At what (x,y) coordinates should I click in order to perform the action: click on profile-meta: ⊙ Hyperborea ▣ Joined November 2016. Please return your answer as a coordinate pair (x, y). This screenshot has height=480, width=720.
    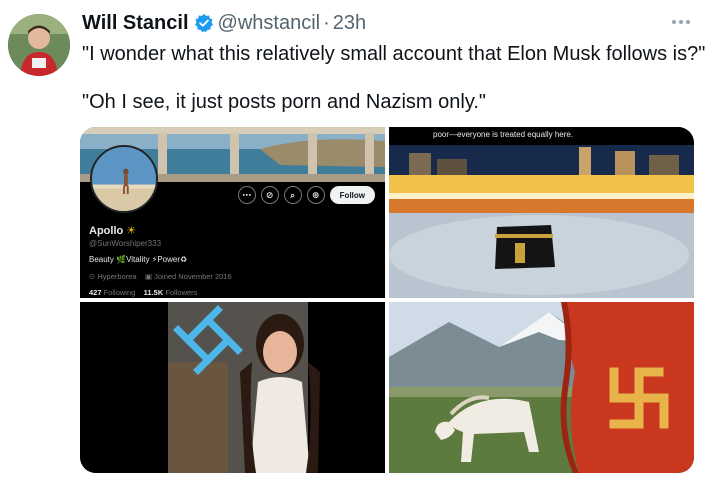
    Looking at the image, I should click on (160, 276).